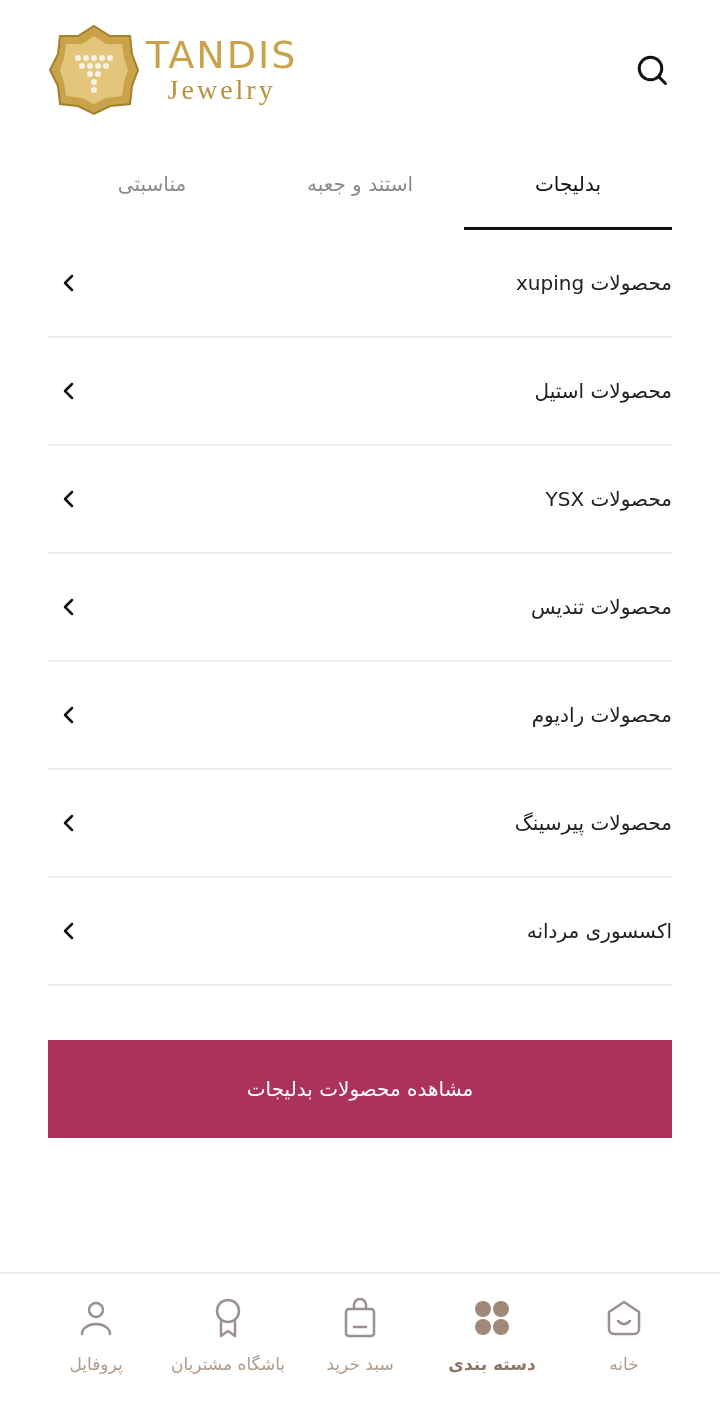 This screenshot has height=1410, width=720. I want to click on home-icon, so click(624, 1318).